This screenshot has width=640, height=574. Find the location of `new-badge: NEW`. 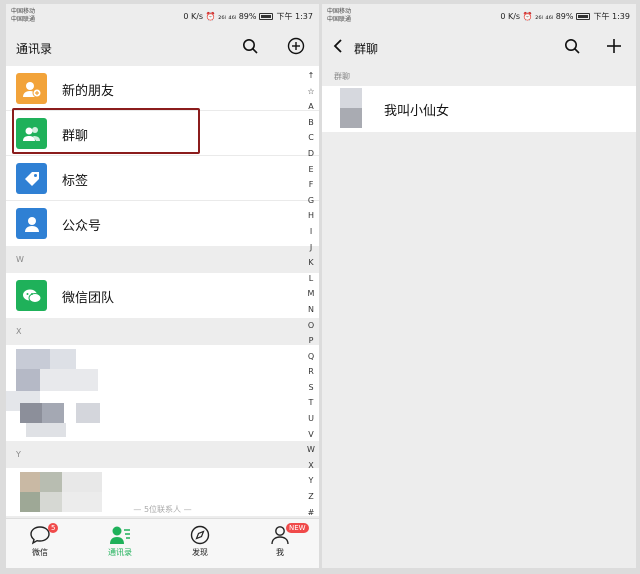

new-badge: NEW is located at coordinates (297, 528).